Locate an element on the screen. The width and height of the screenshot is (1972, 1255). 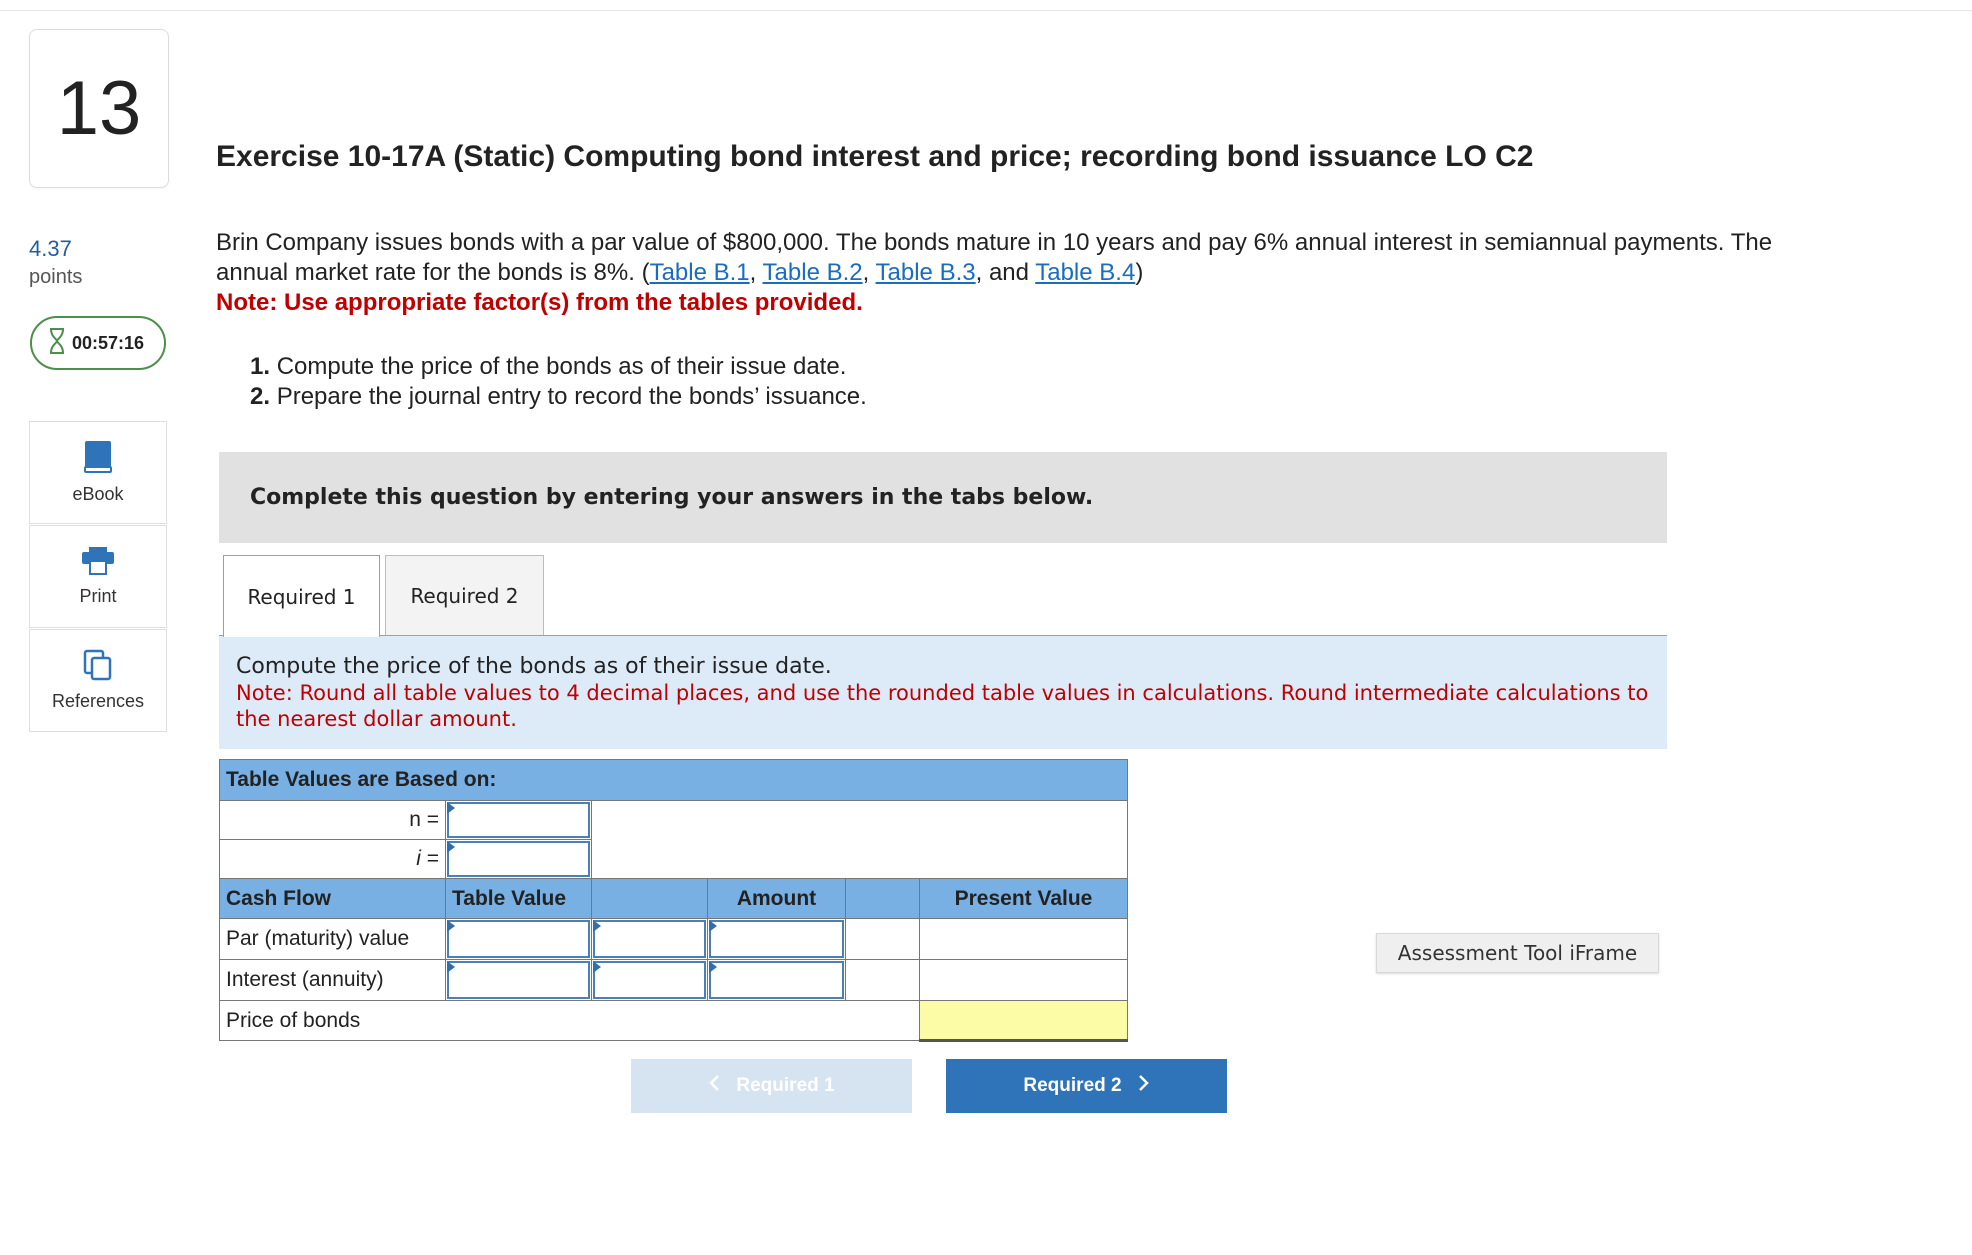
references-icon is located at coordinates (98, 665).